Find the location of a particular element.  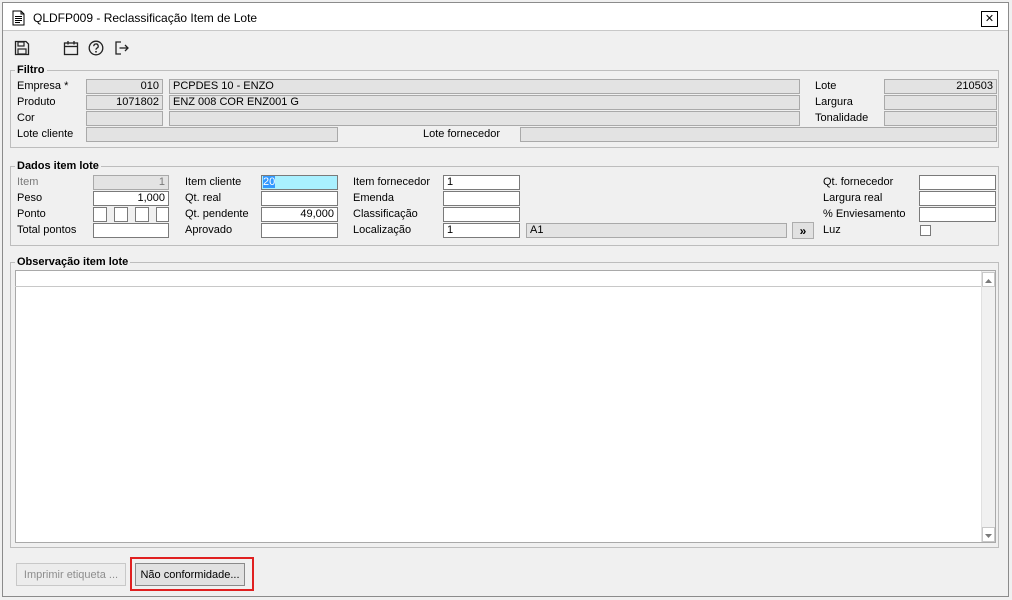

tonalidade-field is located at coordinates (940, 118).